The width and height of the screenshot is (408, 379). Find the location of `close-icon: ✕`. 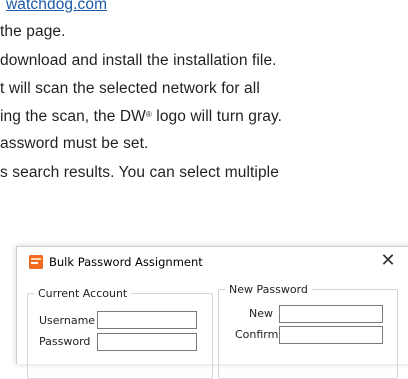

close-icon: ✕ is located at coordinates (388, 262).